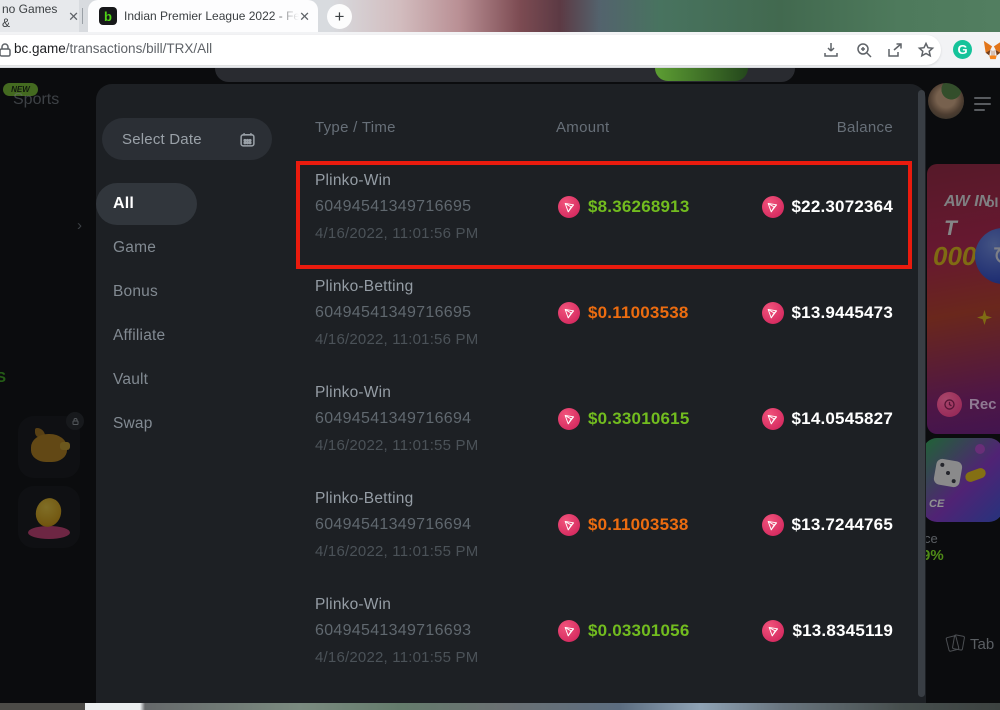  What do you see at coordinates (639, 418) in the screenshot?
I see `row-amount: $0.33010615` at bounding box center [639, 418].